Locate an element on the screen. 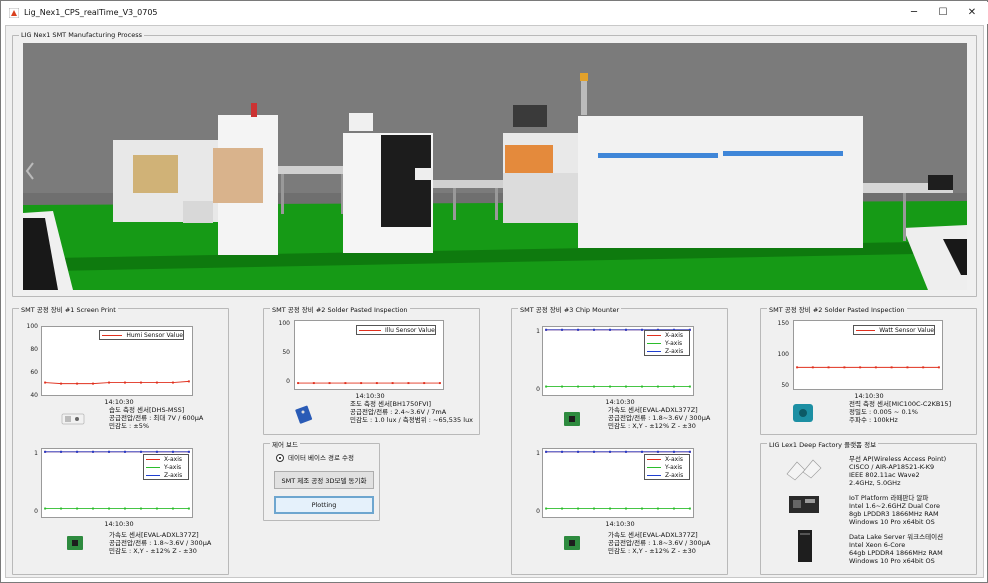  db-path-radio is located at coordinates (280, 458).